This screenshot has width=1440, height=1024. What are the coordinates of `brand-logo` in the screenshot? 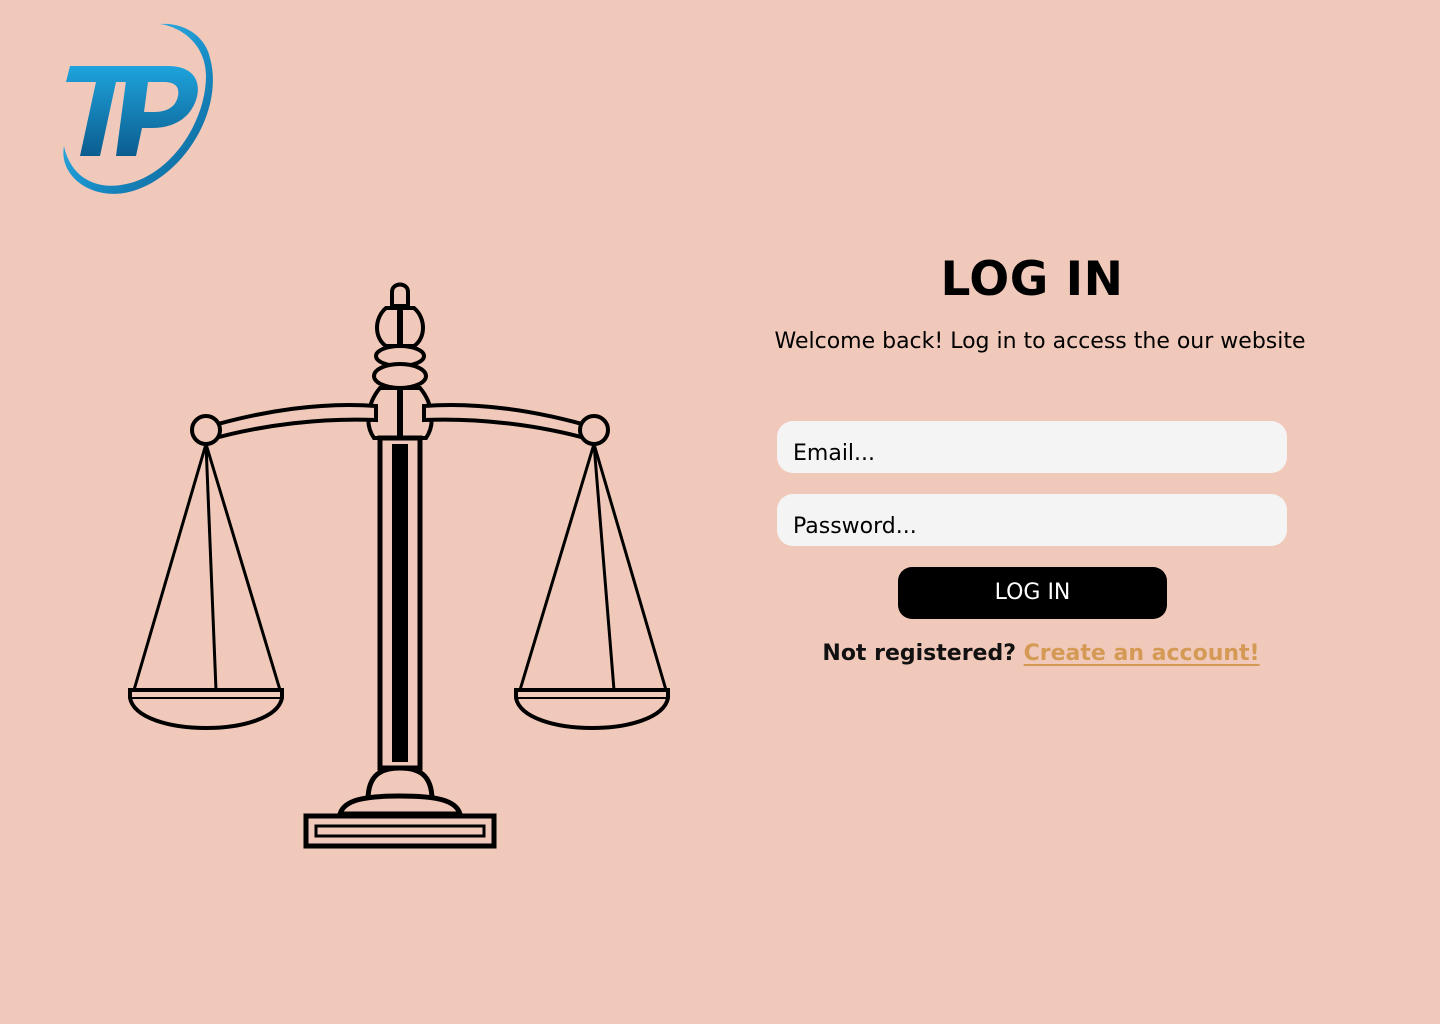 It's located at (137, 109).